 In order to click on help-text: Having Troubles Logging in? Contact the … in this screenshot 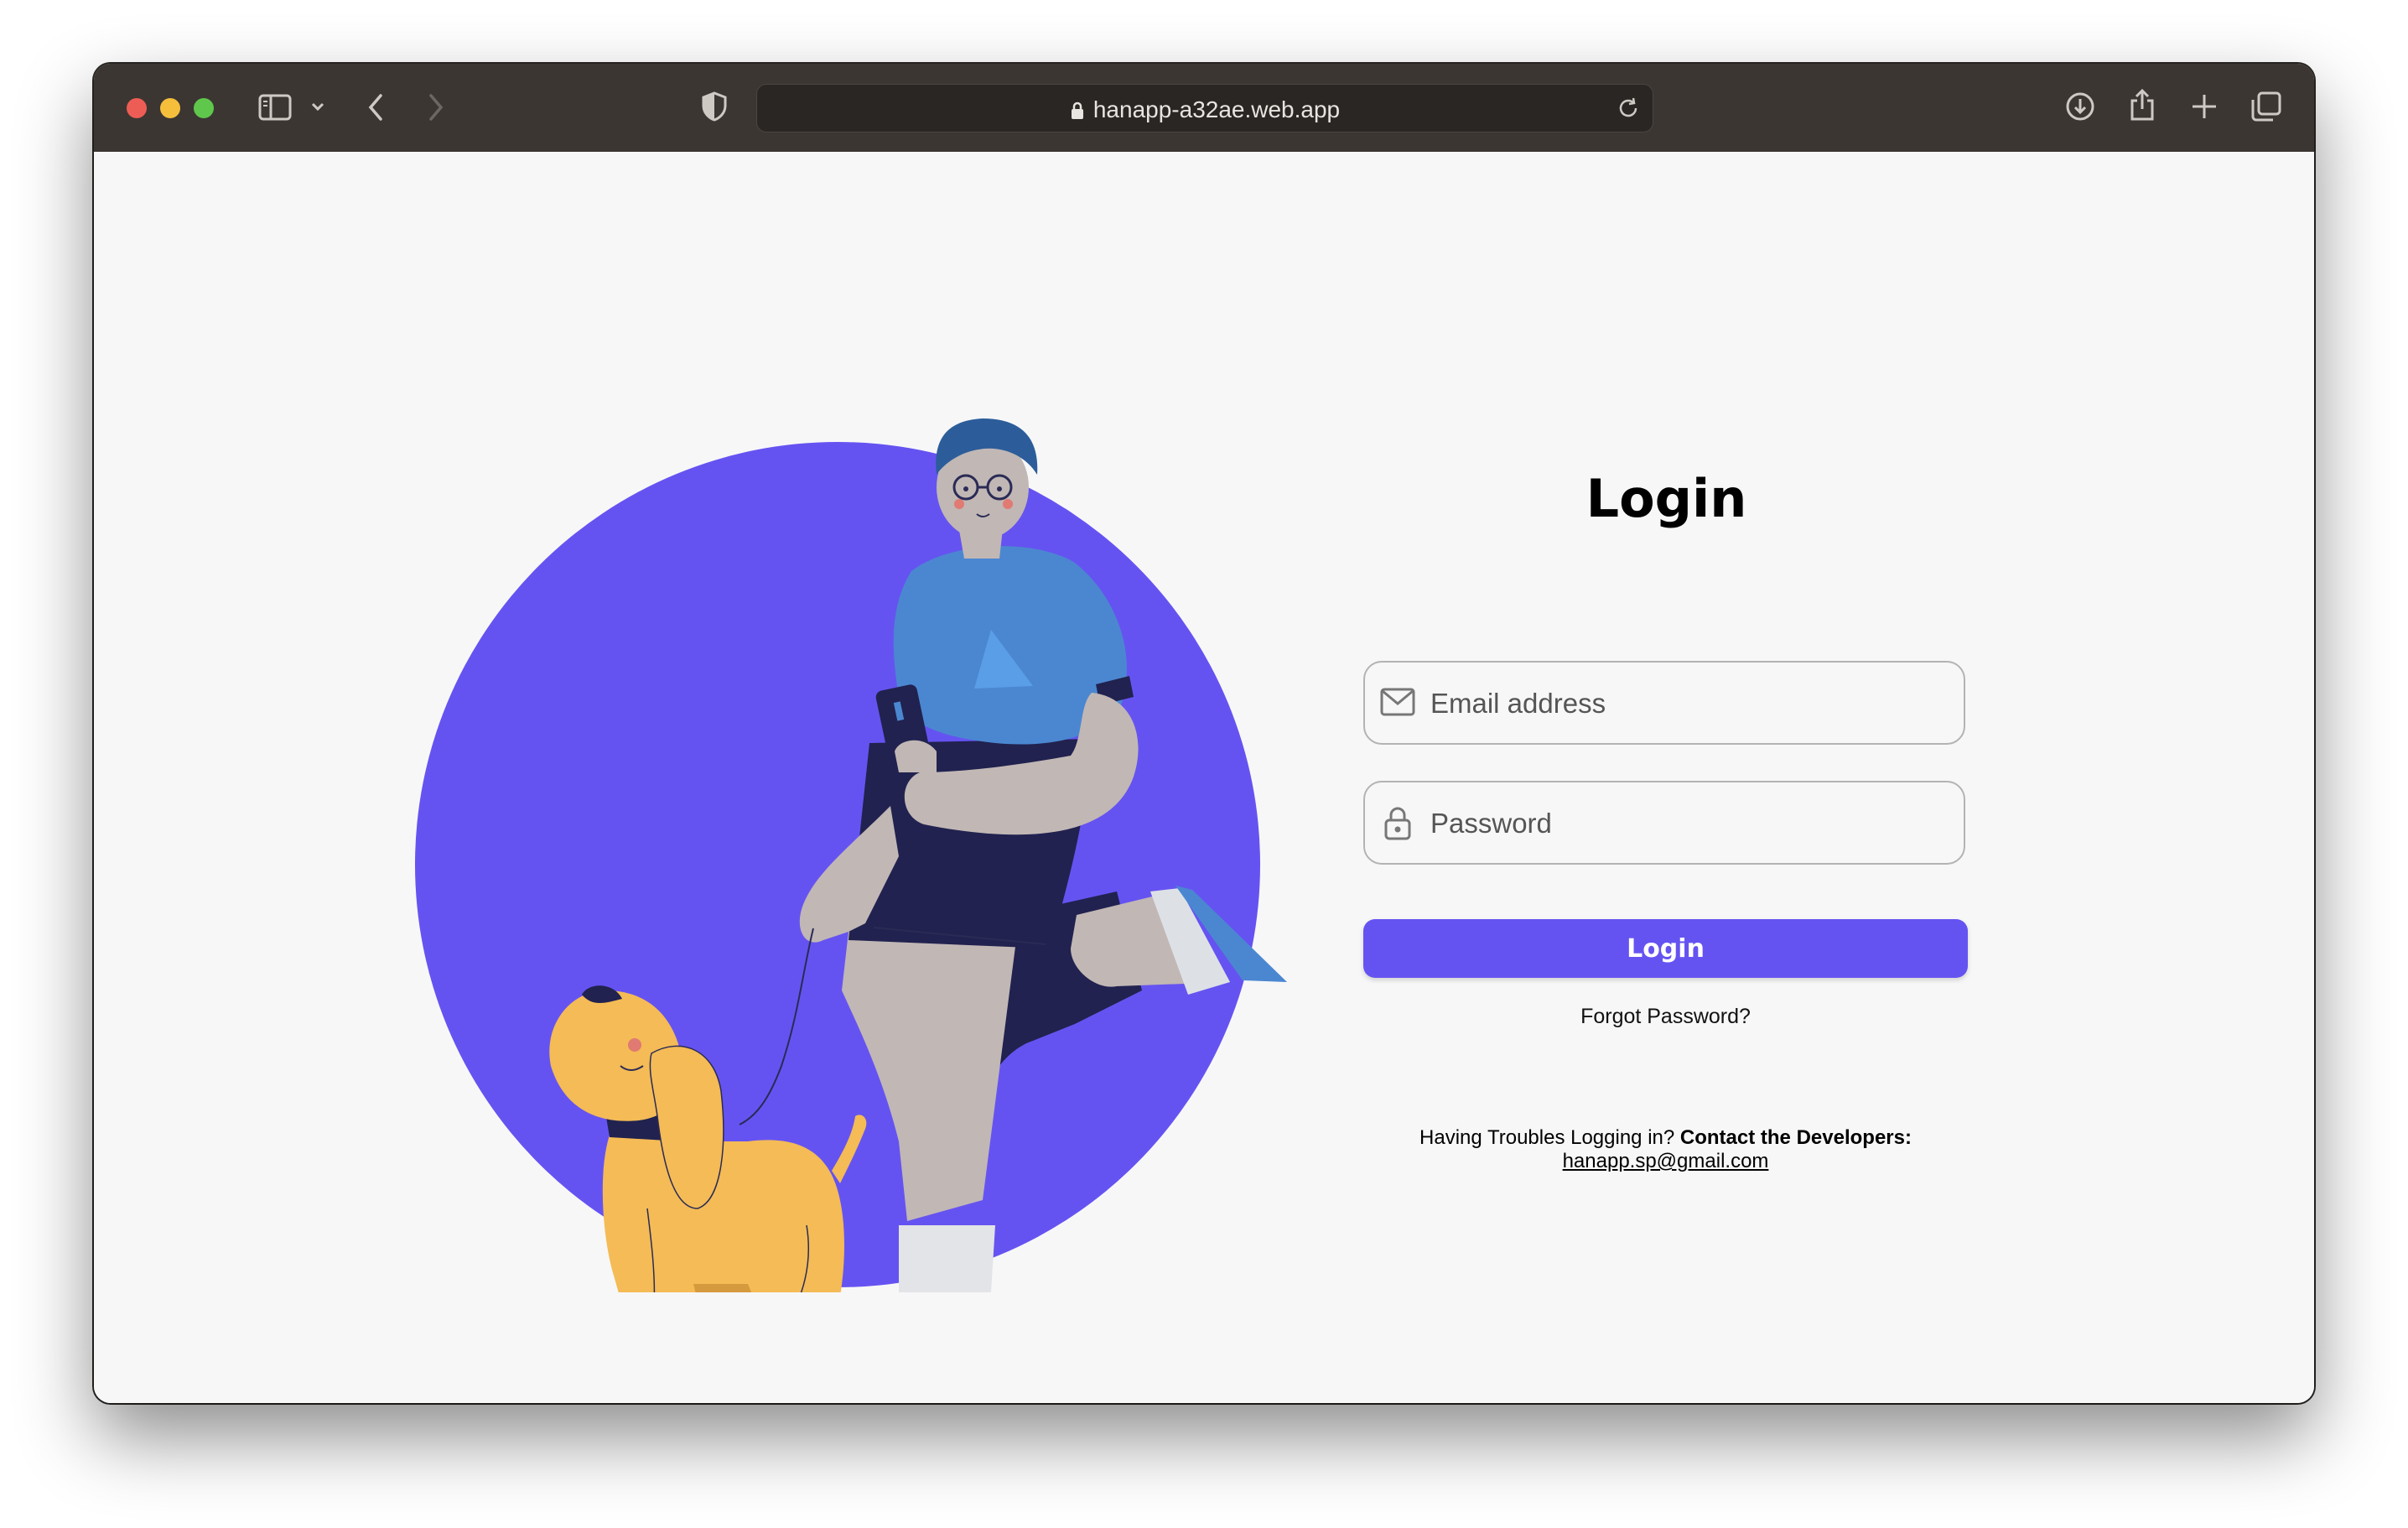, I will do `click(1665, 1150)`.